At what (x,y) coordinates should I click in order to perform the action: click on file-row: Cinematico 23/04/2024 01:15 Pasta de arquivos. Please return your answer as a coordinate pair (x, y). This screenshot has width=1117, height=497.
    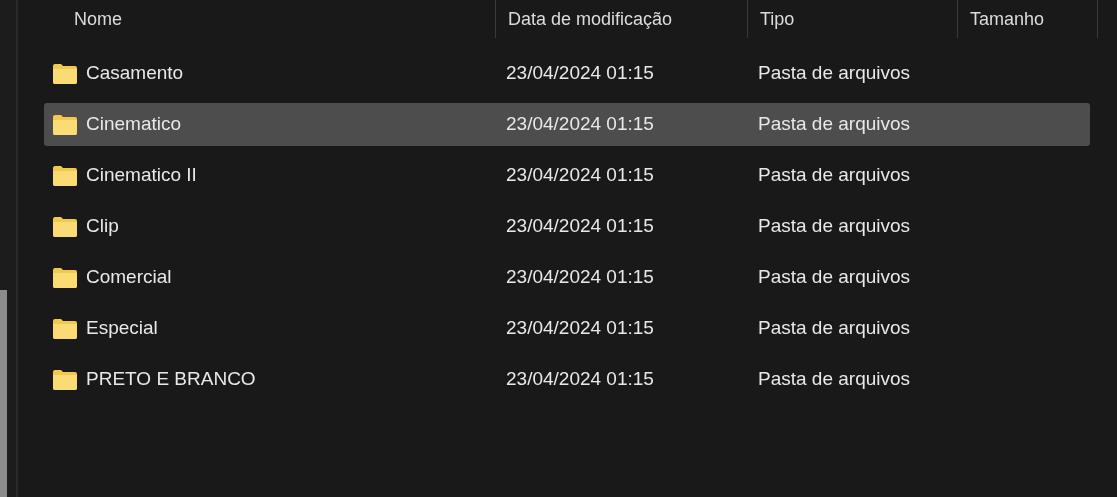
    Looking at the image, I should click on (567, 124).